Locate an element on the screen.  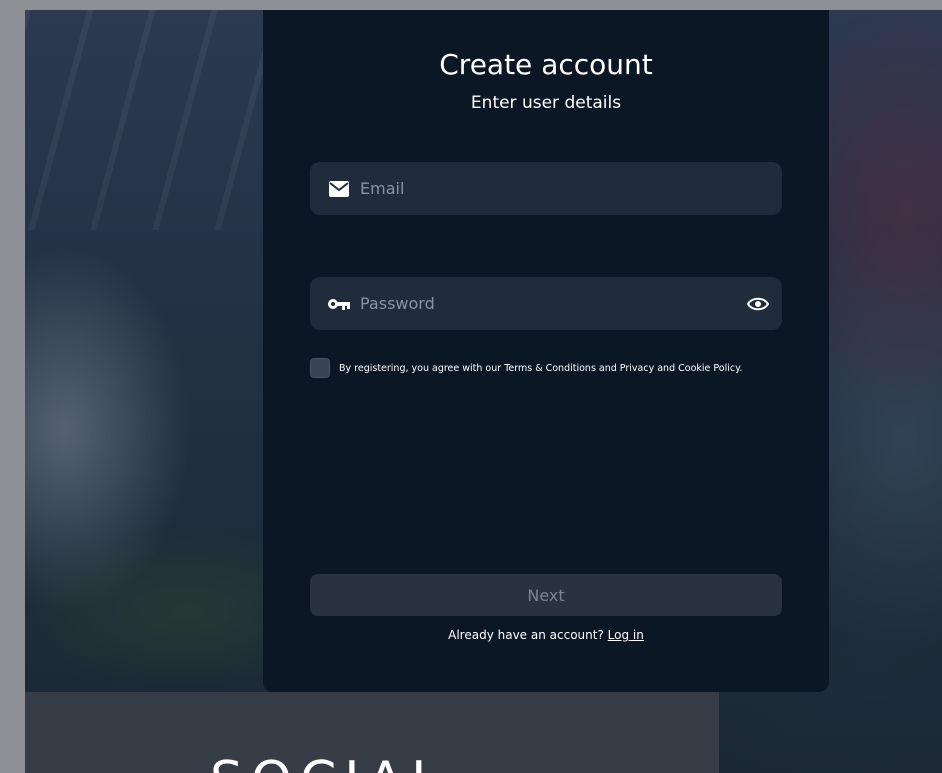
login-link: Log in is located at coordinates (626, 635).